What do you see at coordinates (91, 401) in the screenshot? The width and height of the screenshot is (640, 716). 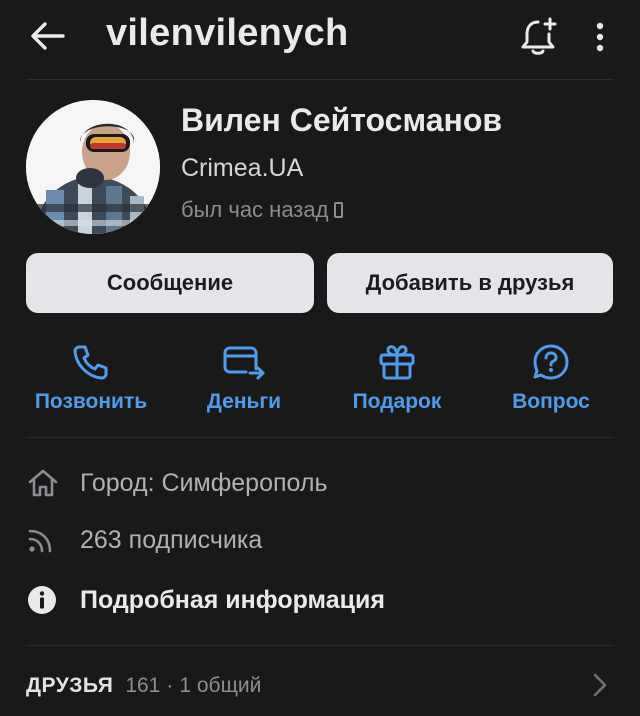 I see `call-action-label: Позвонить` at bounding box center [91, 401].